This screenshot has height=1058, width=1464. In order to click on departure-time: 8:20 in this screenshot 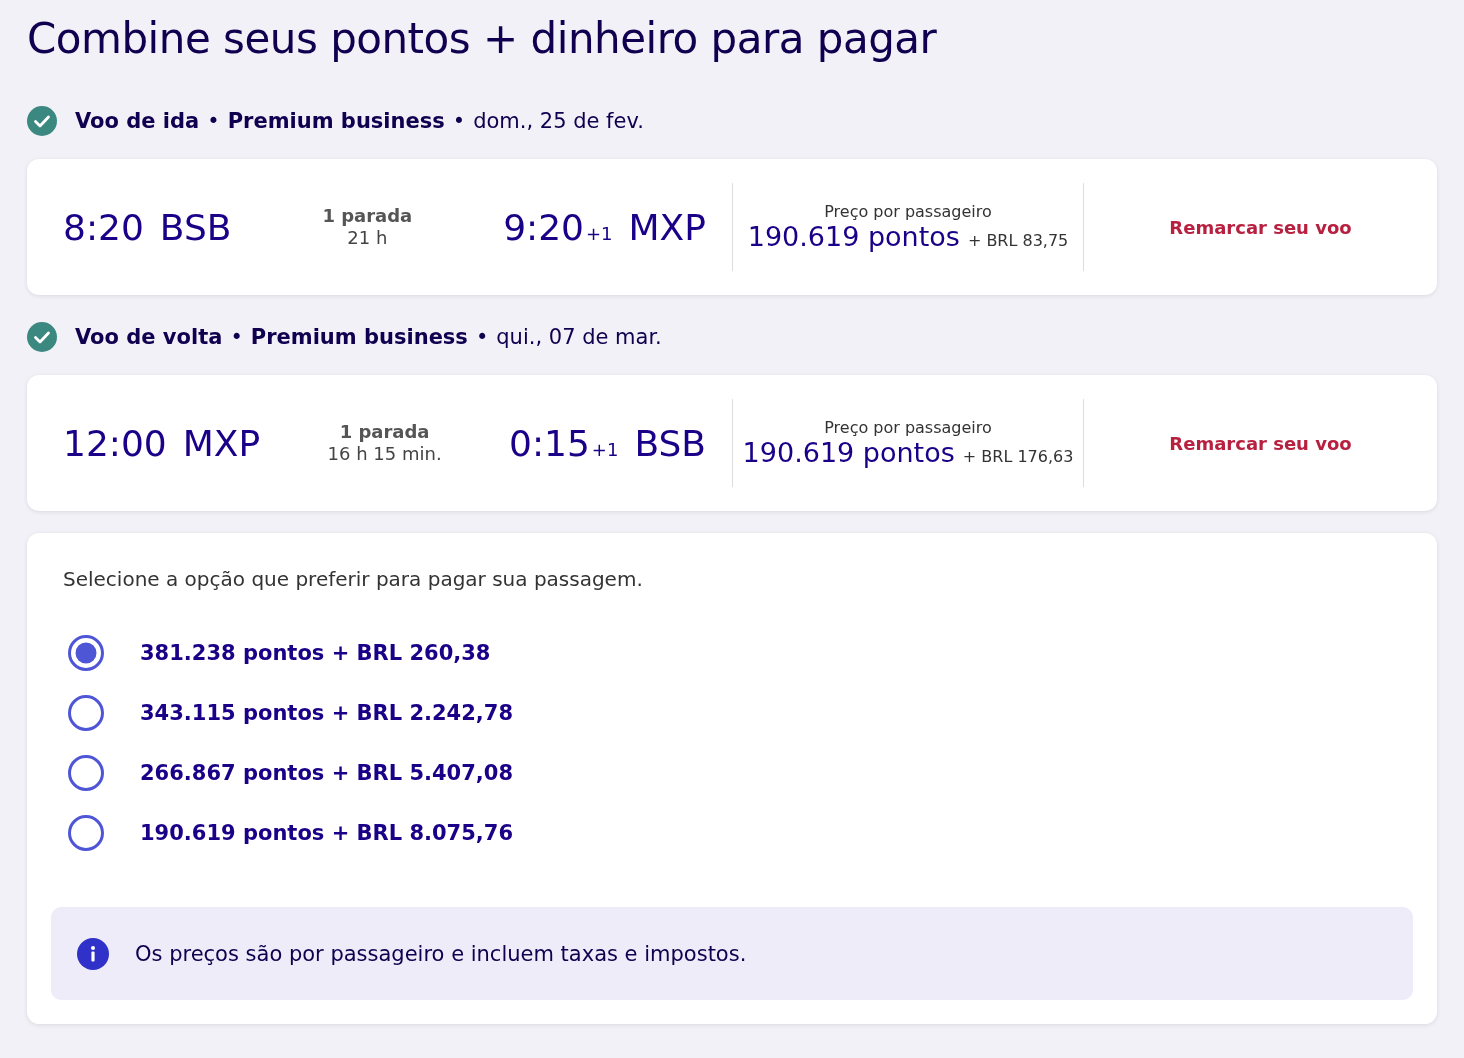, I will do `click(103, 227)`.